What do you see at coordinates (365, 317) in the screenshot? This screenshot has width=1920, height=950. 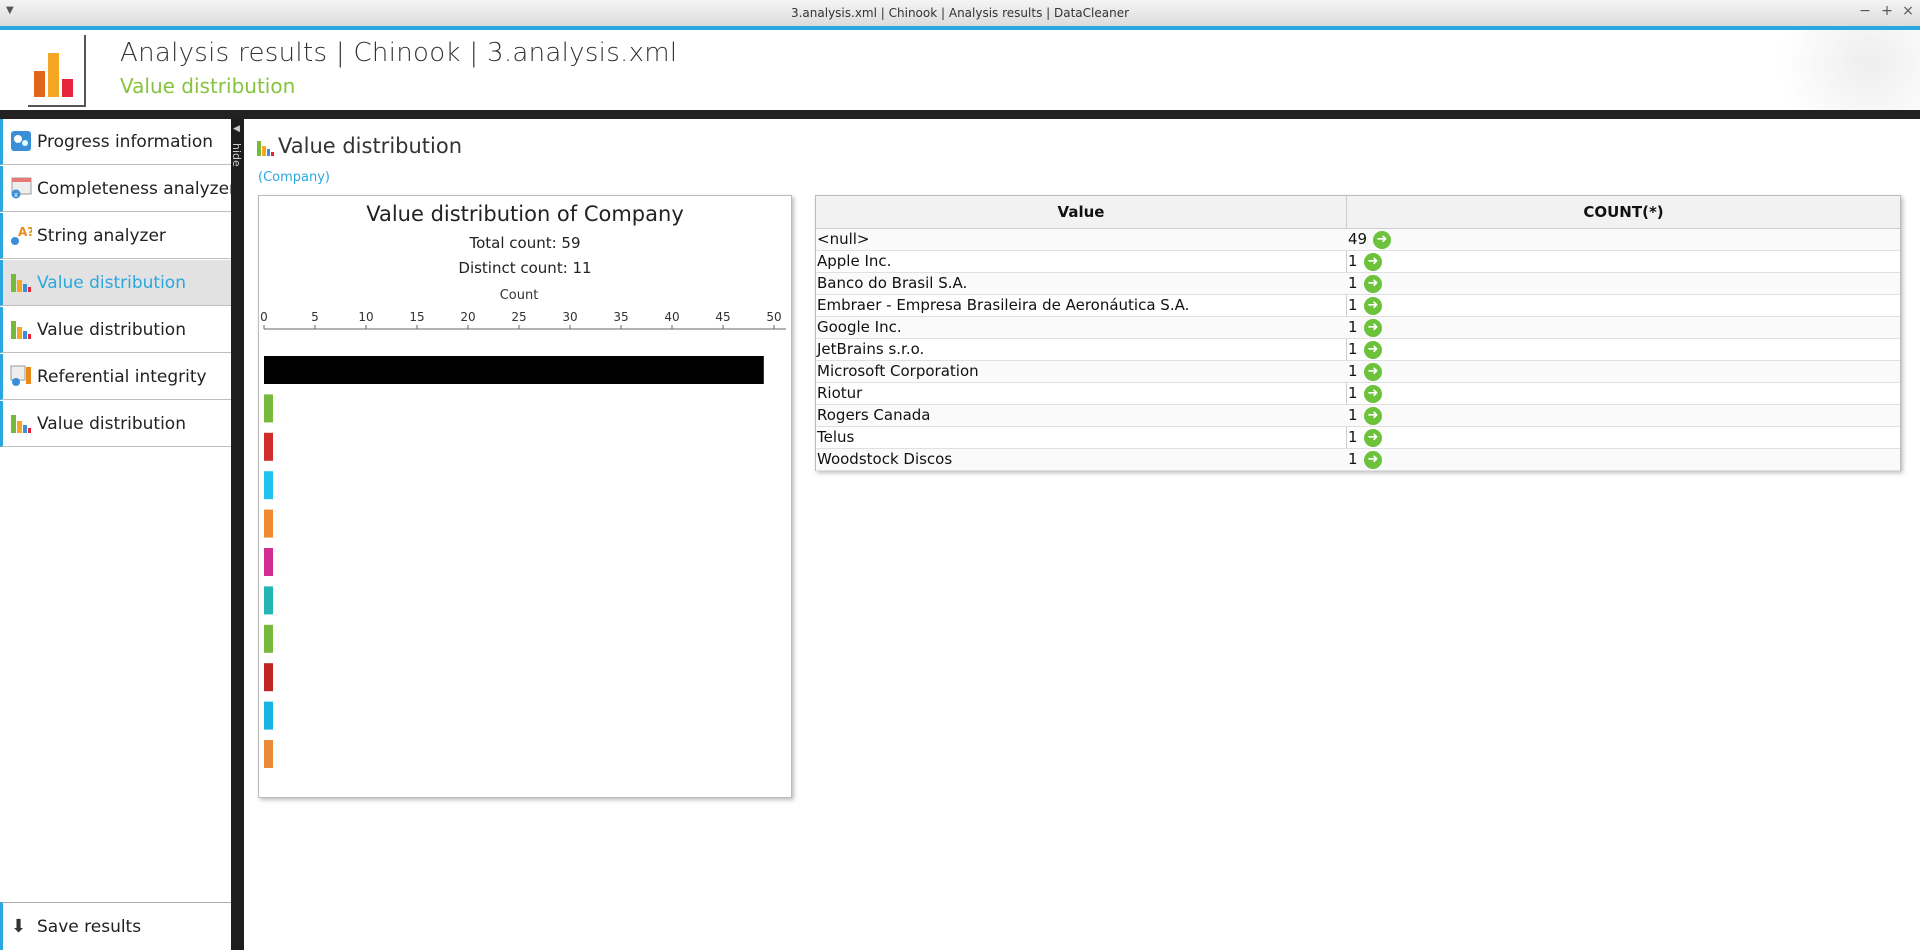 I see `x-tick-label: 10` at bounding box center [365, 317].